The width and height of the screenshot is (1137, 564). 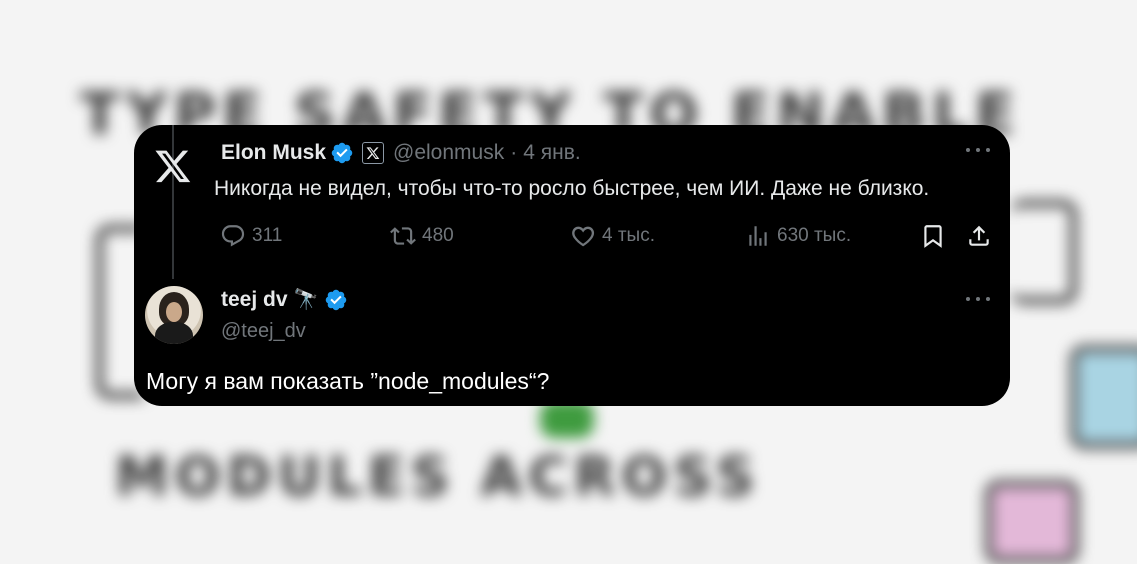 What do you see at coordinates (814, 235) in the screenshot?
I see `views-count: 630 тыс.` at bounding box center [814, 235].